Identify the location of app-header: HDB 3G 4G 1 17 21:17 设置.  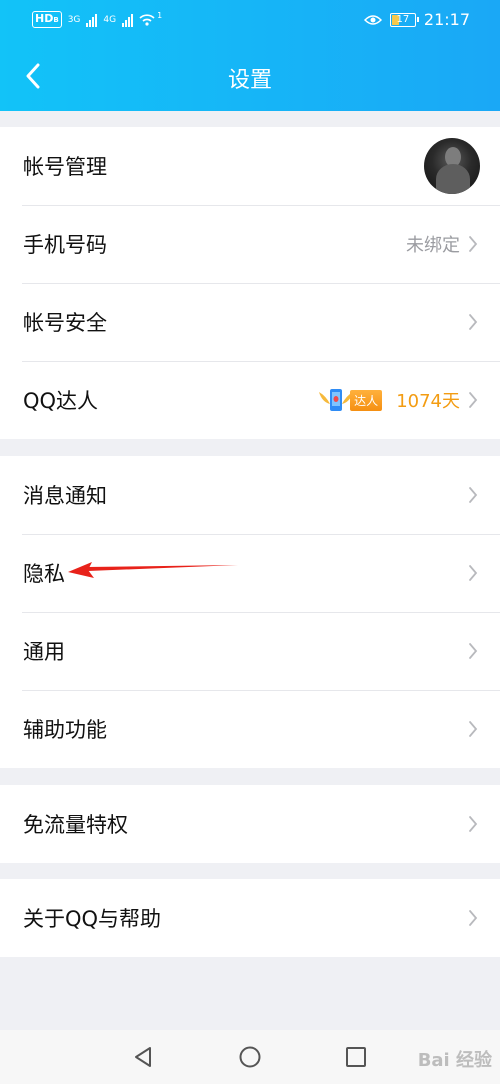
(250, 55).